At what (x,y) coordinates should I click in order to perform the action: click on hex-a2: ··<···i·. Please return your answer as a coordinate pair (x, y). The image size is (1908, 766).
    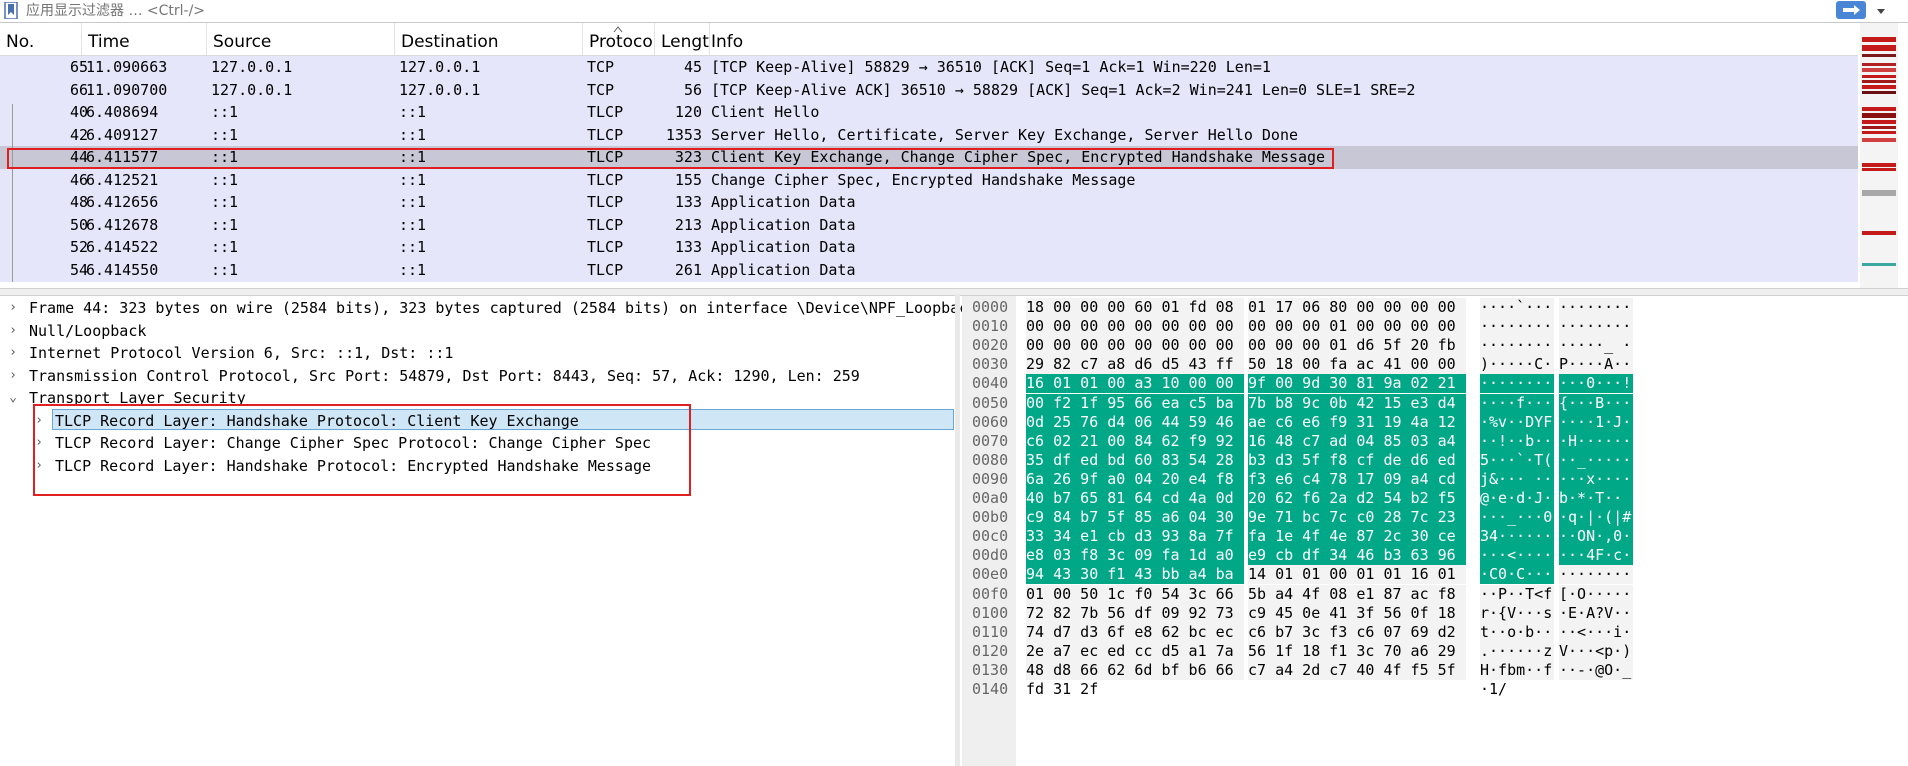
    Looking at the image, I should click on (1596, 632).